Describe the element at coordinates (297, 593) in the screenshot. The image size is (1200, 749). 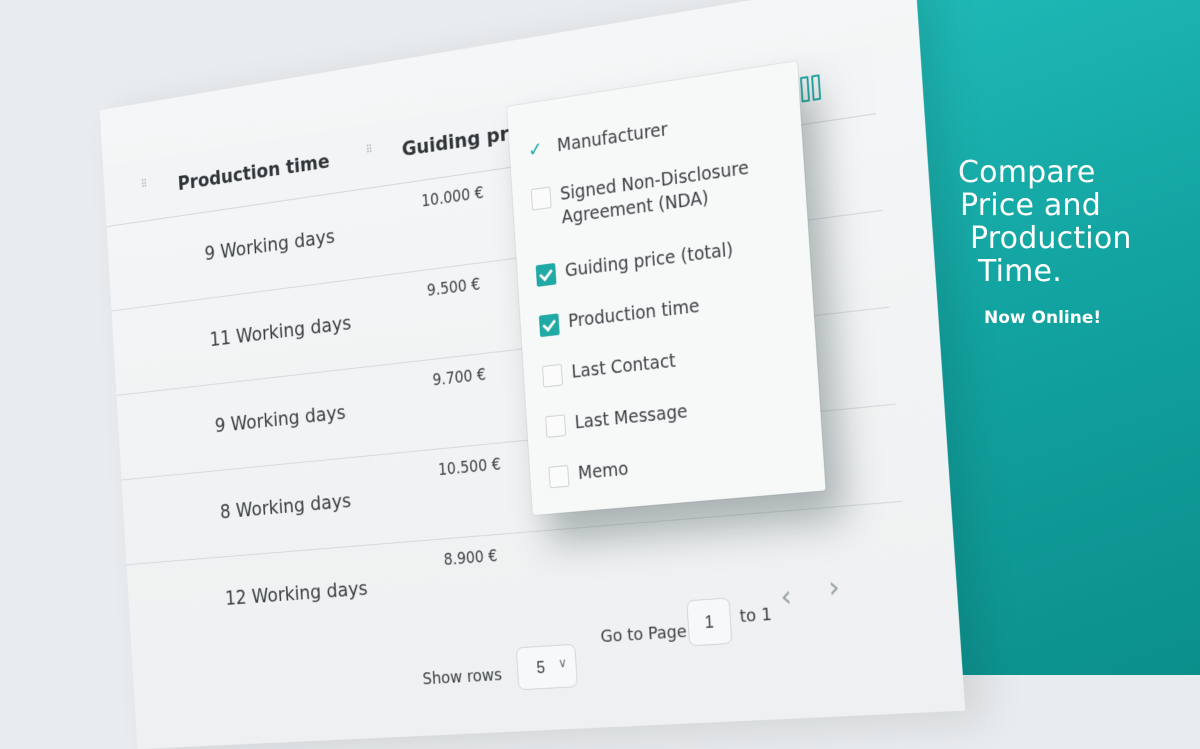
I see `cell-production-time: 12 Working days` at that location.